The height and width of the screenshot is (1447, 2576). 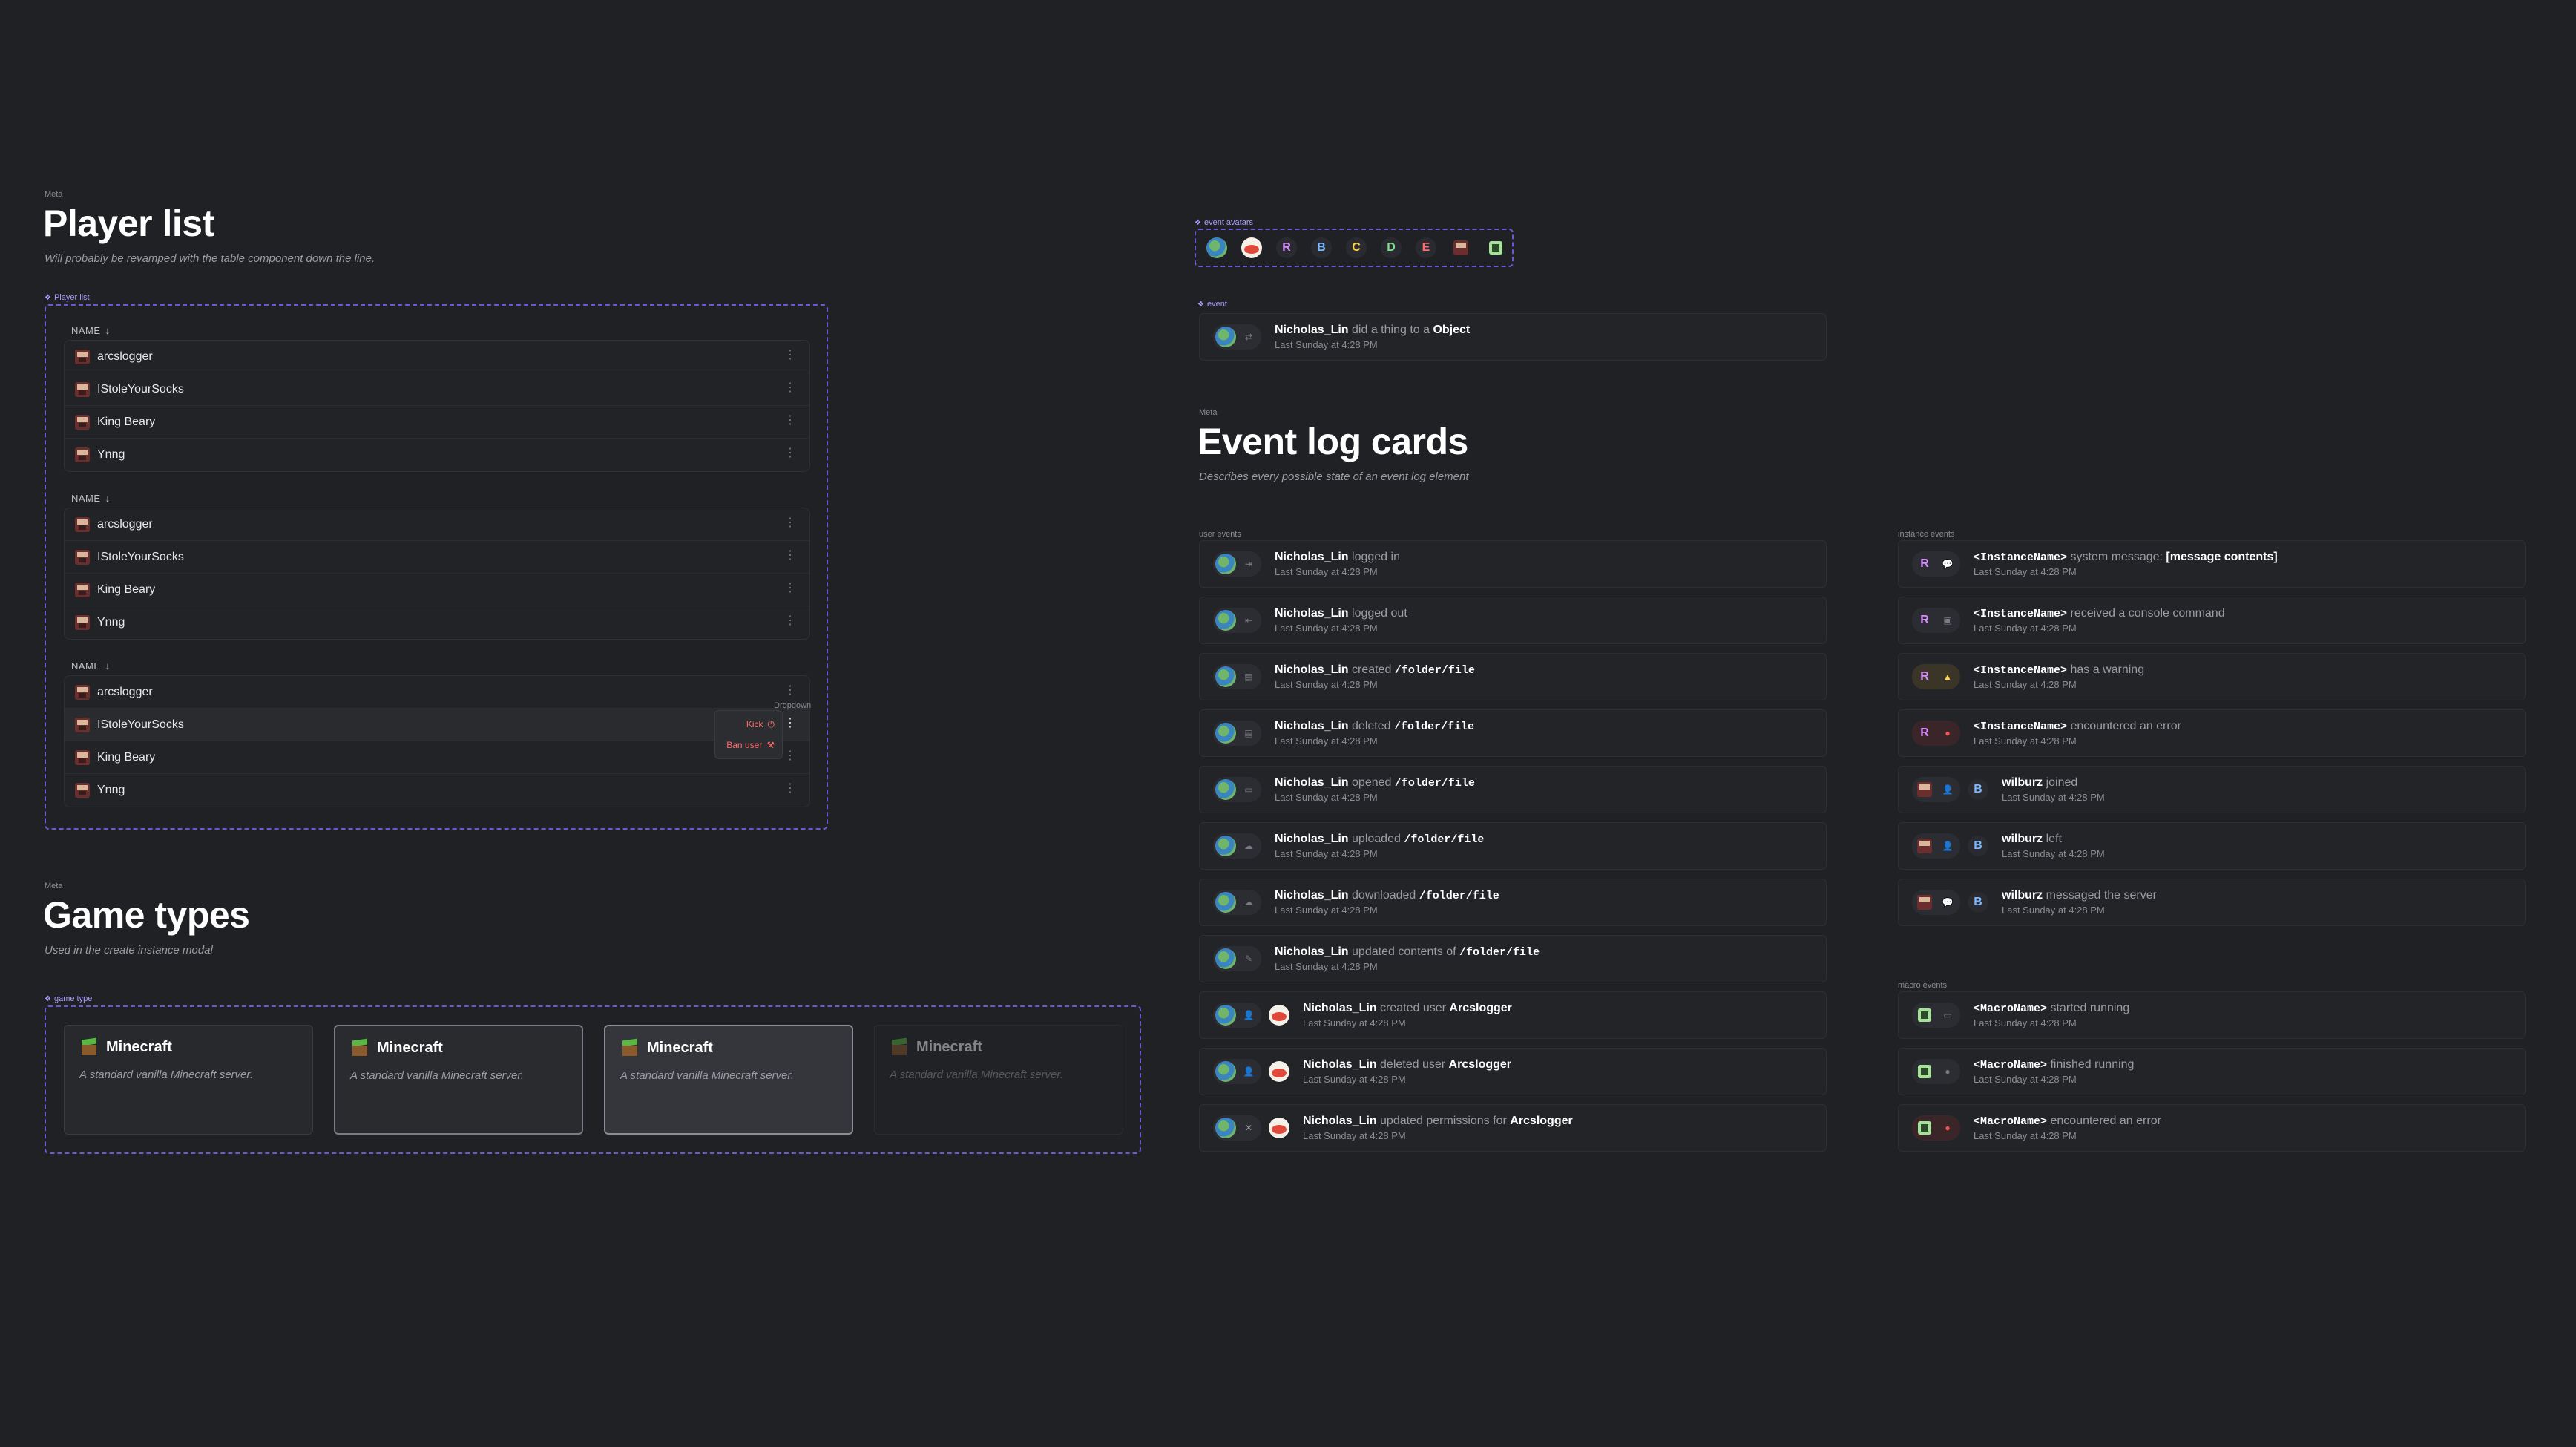 I want to click on instance-event-icon: 💬, so click(x=1948, y=564).